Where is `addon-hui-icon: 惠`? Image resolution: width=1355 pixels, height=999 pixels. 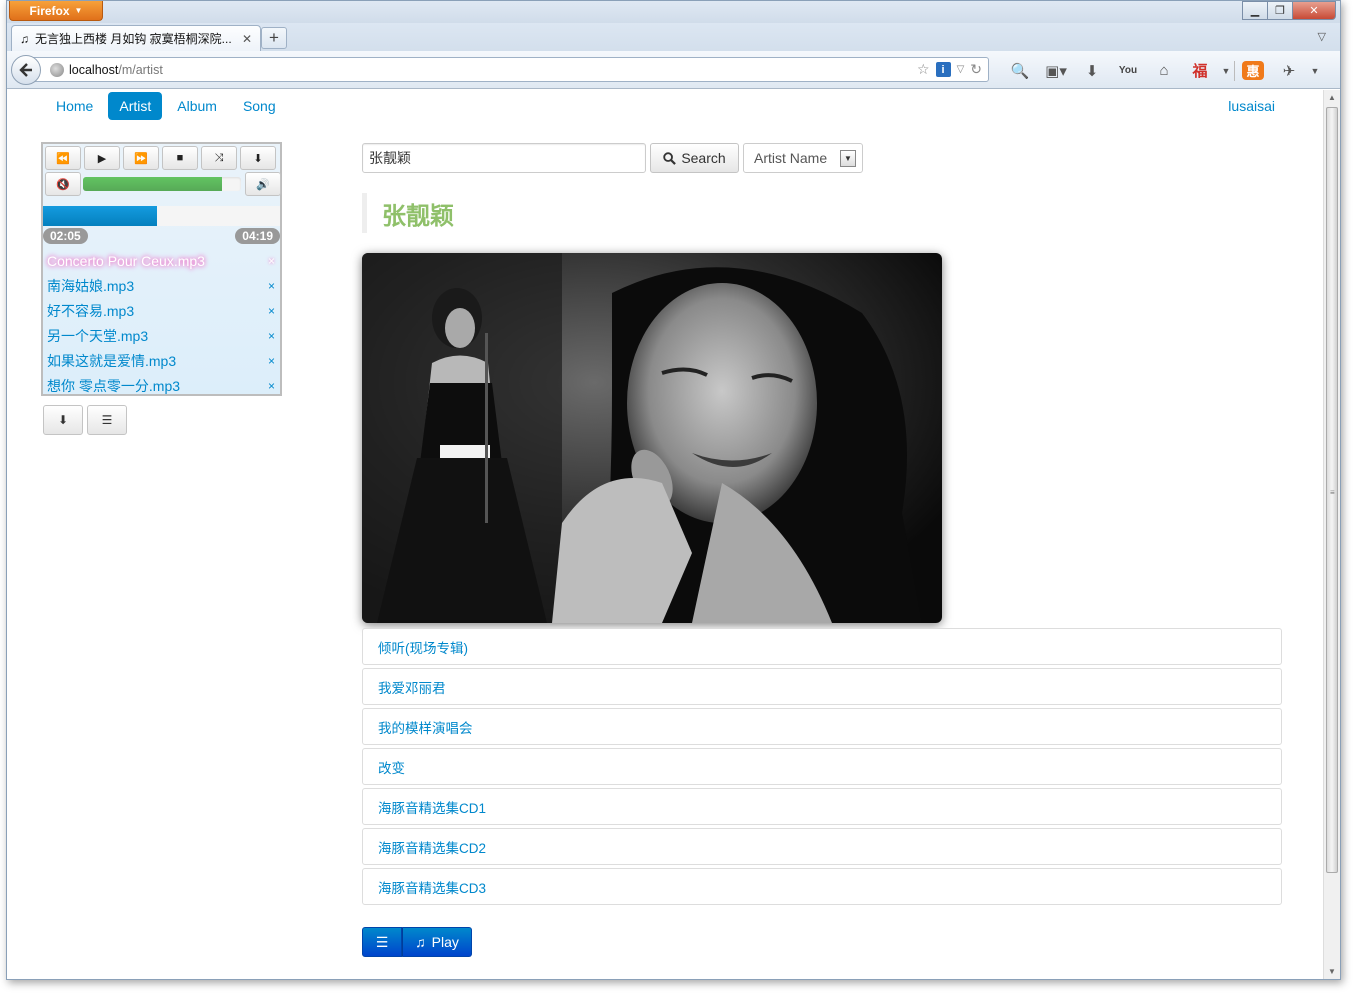
addon-hui-icon: 惠 is located at coordinates (1253, 70).